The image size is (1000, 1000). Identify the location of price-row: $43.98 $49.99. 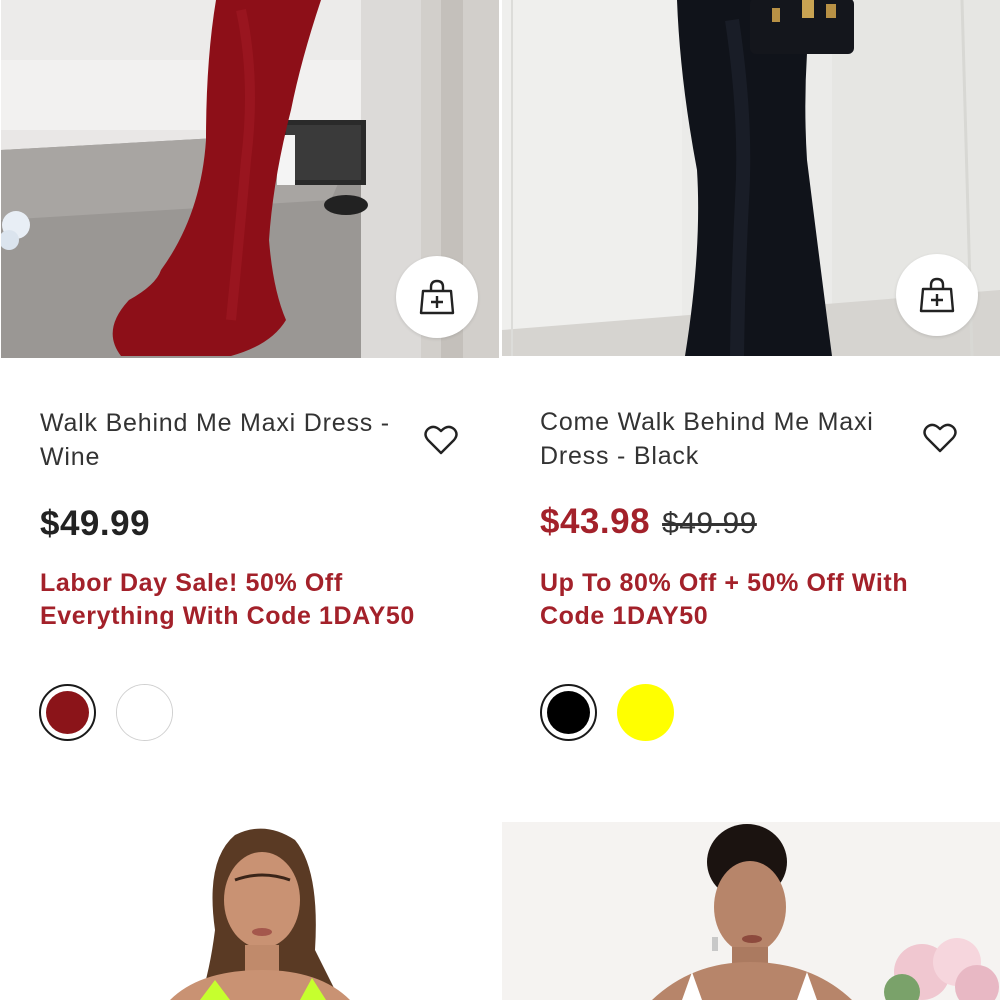
(648, 522).